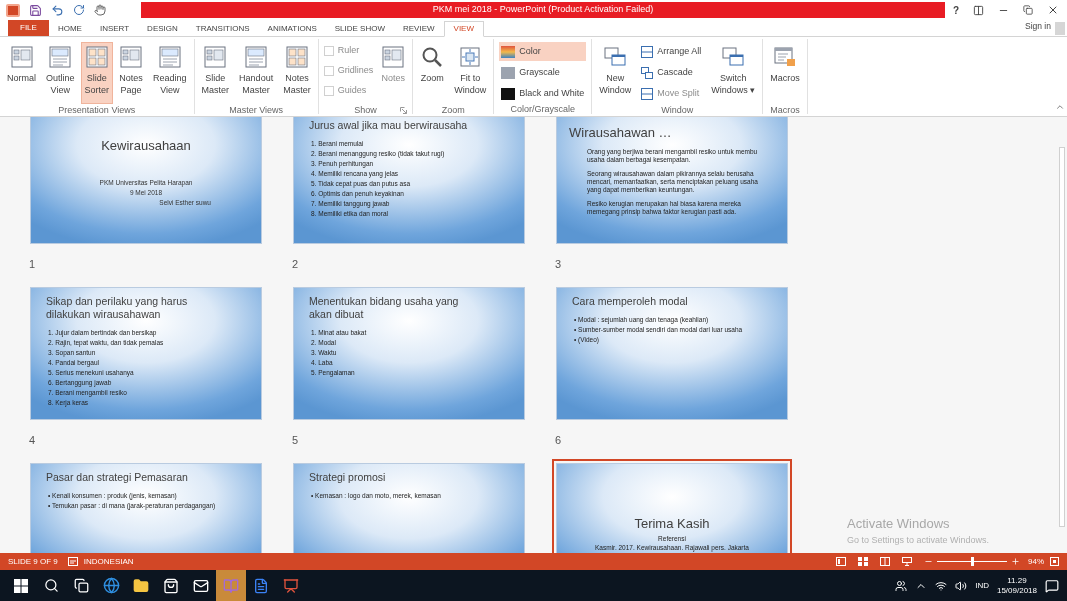 This screenshot has width=1067, height=601. What do you see at coordinates (389, 125) in the screenshot?
I see `slide-title: Jurus awal jika mau berwirausaha` at bounding box center [389, 125].